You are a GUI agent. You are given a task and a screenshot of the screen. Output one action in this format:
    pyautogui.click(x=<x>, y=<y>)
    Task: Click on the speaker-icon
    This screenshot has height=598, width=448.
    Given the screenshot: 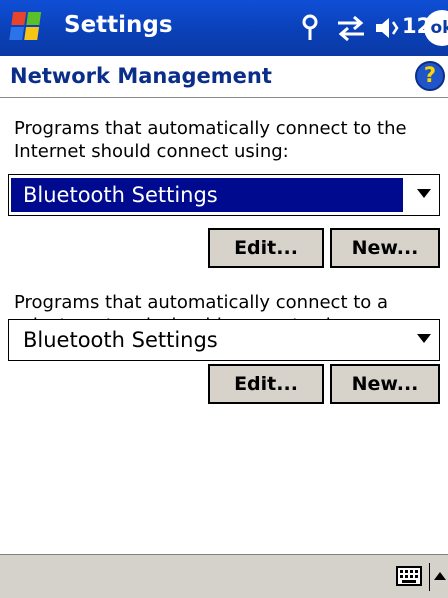 What is the action you would take?
    pyautogui.click(x=387, y=28)
    